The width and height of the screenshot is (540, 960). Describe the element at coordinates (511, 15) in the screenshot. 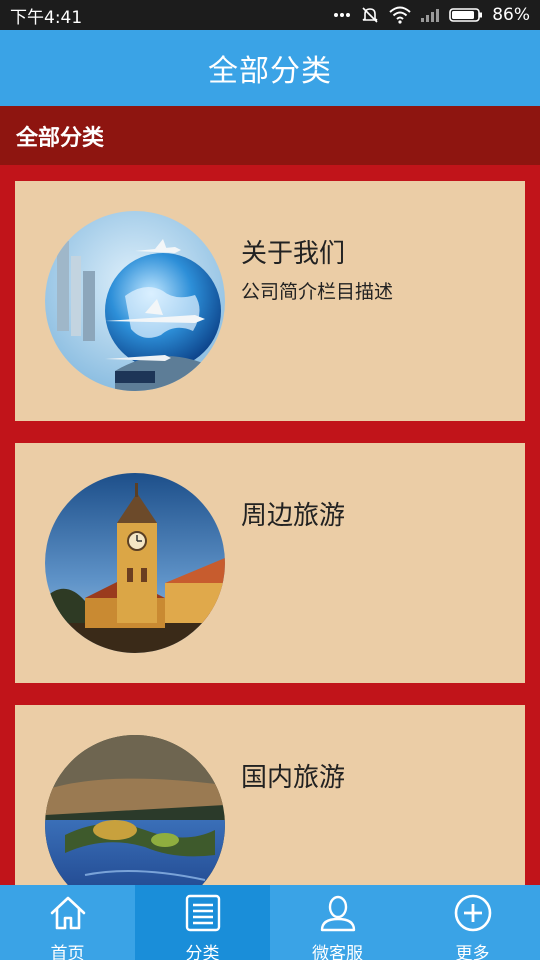

I see `battery-percent: 86%` at that location.